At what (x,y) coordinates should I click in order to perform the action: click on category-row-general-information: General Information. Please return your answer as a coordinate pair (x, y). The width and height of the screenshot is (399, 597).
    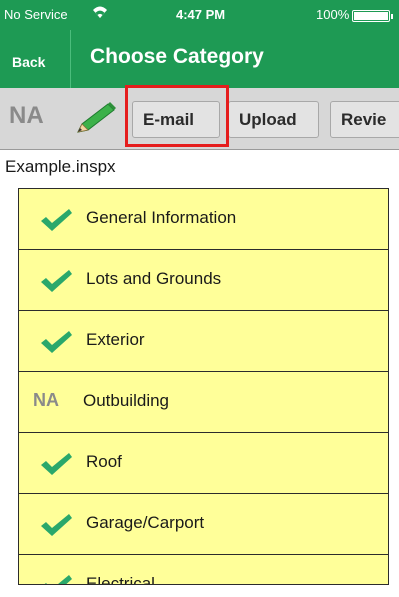
    Looking at the image, I should click on (203, 219).